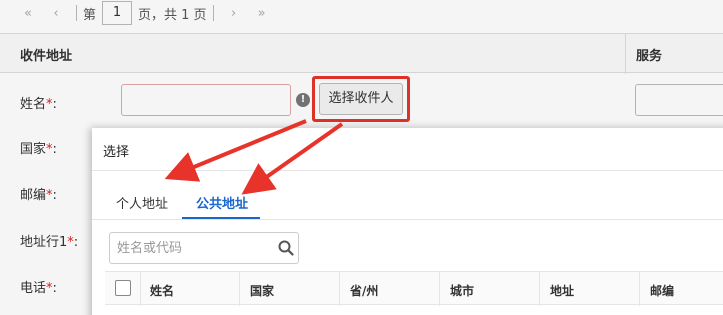  What do you see at coordinates (262, 290) in the screenshot?
I see `column-header-country: 国家` at bounding box center [262, 290].